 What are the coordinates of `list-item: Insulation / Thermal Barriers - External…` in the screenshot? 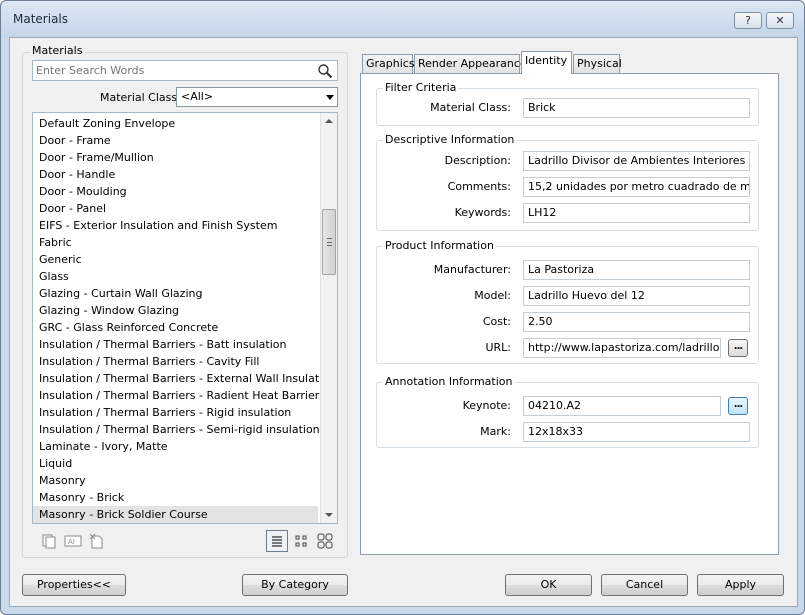 It's located at (184, 378).